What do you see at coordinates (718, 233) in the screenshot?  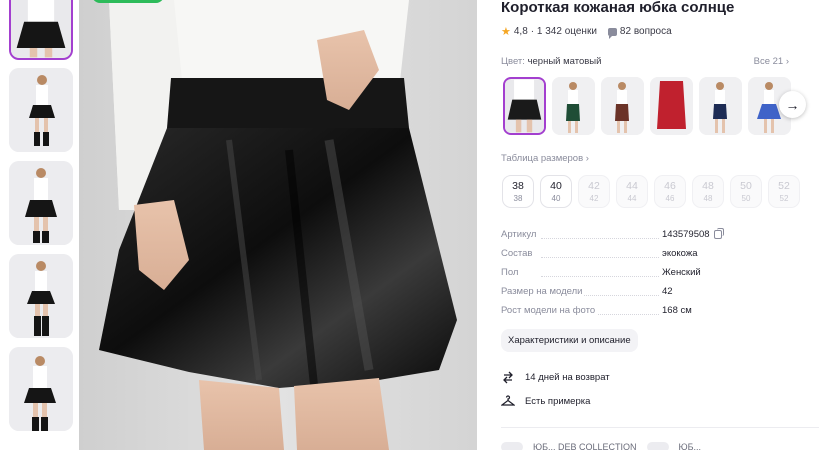 I see `copy-icon` at bounding box center [718, 233].